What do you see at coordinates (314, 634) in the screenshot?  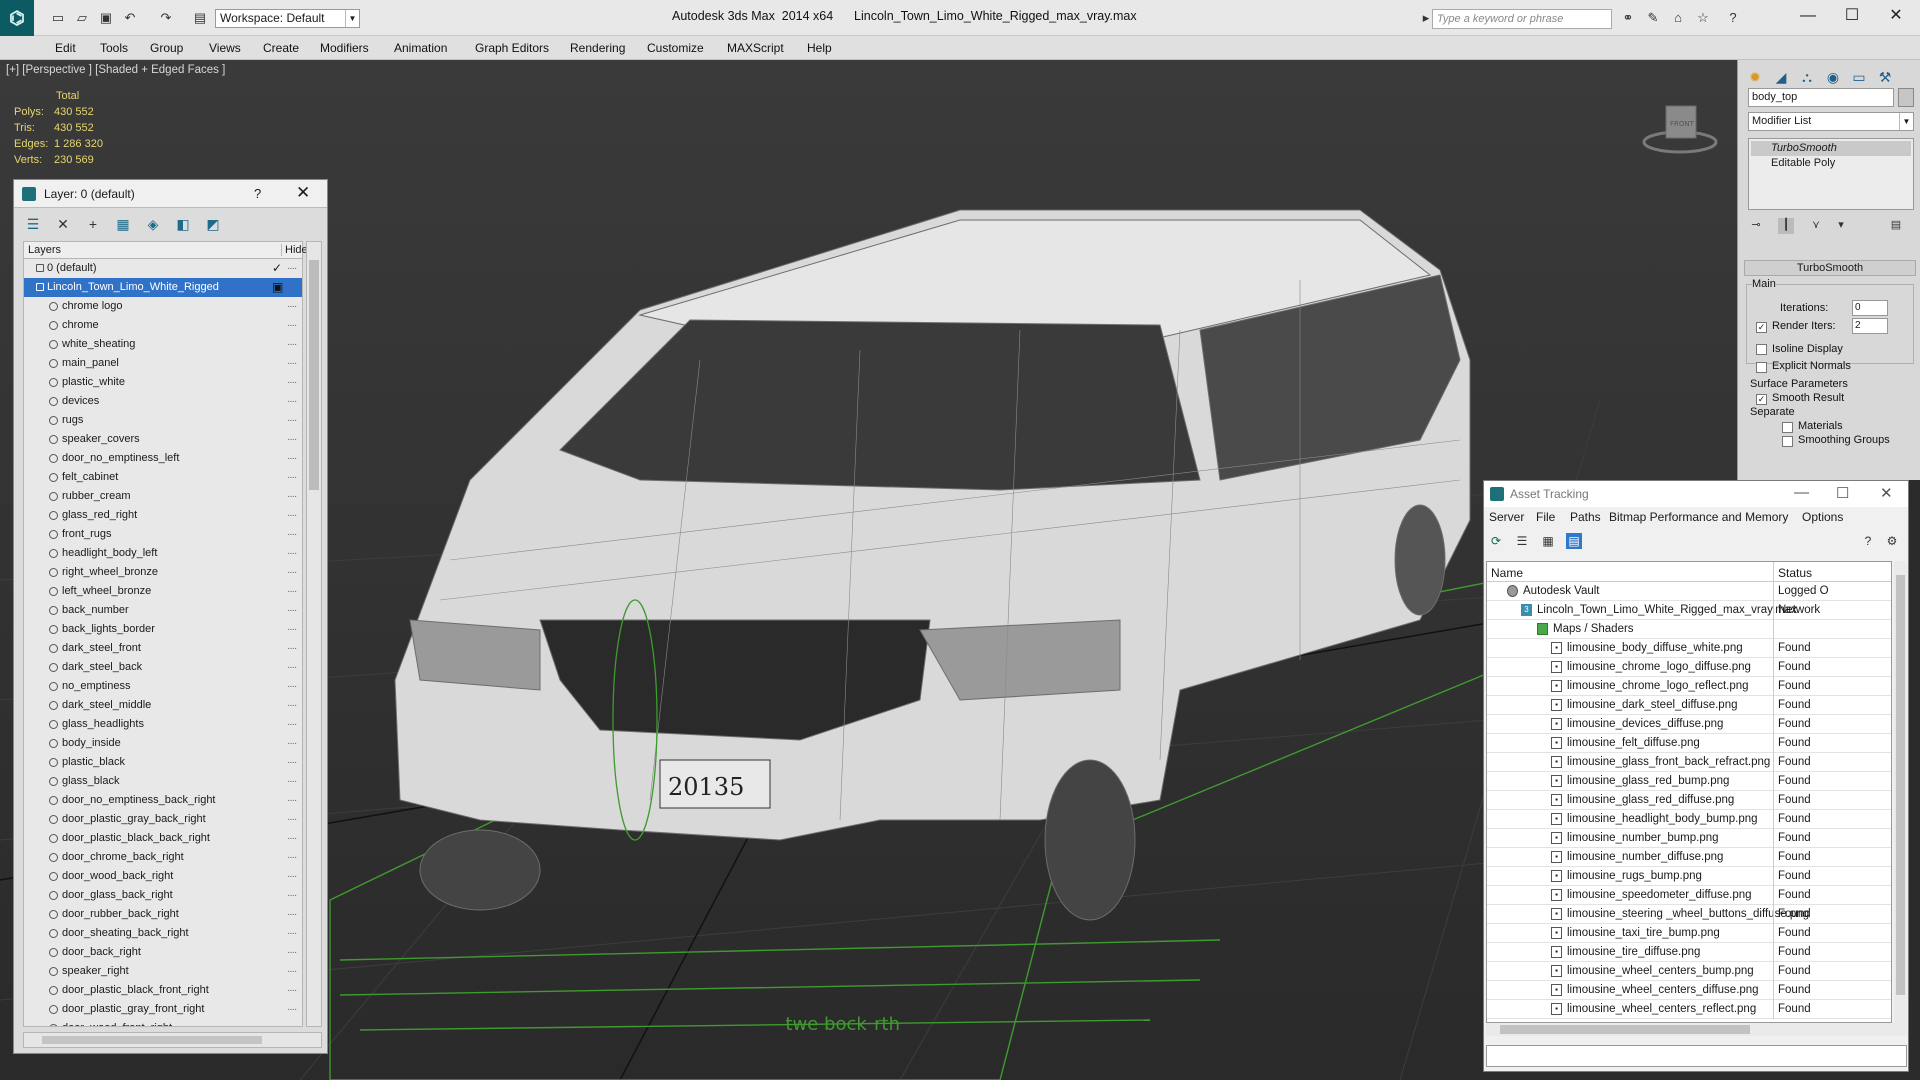 I see `vertical-scrollbar` at bounding box center [314, 634].